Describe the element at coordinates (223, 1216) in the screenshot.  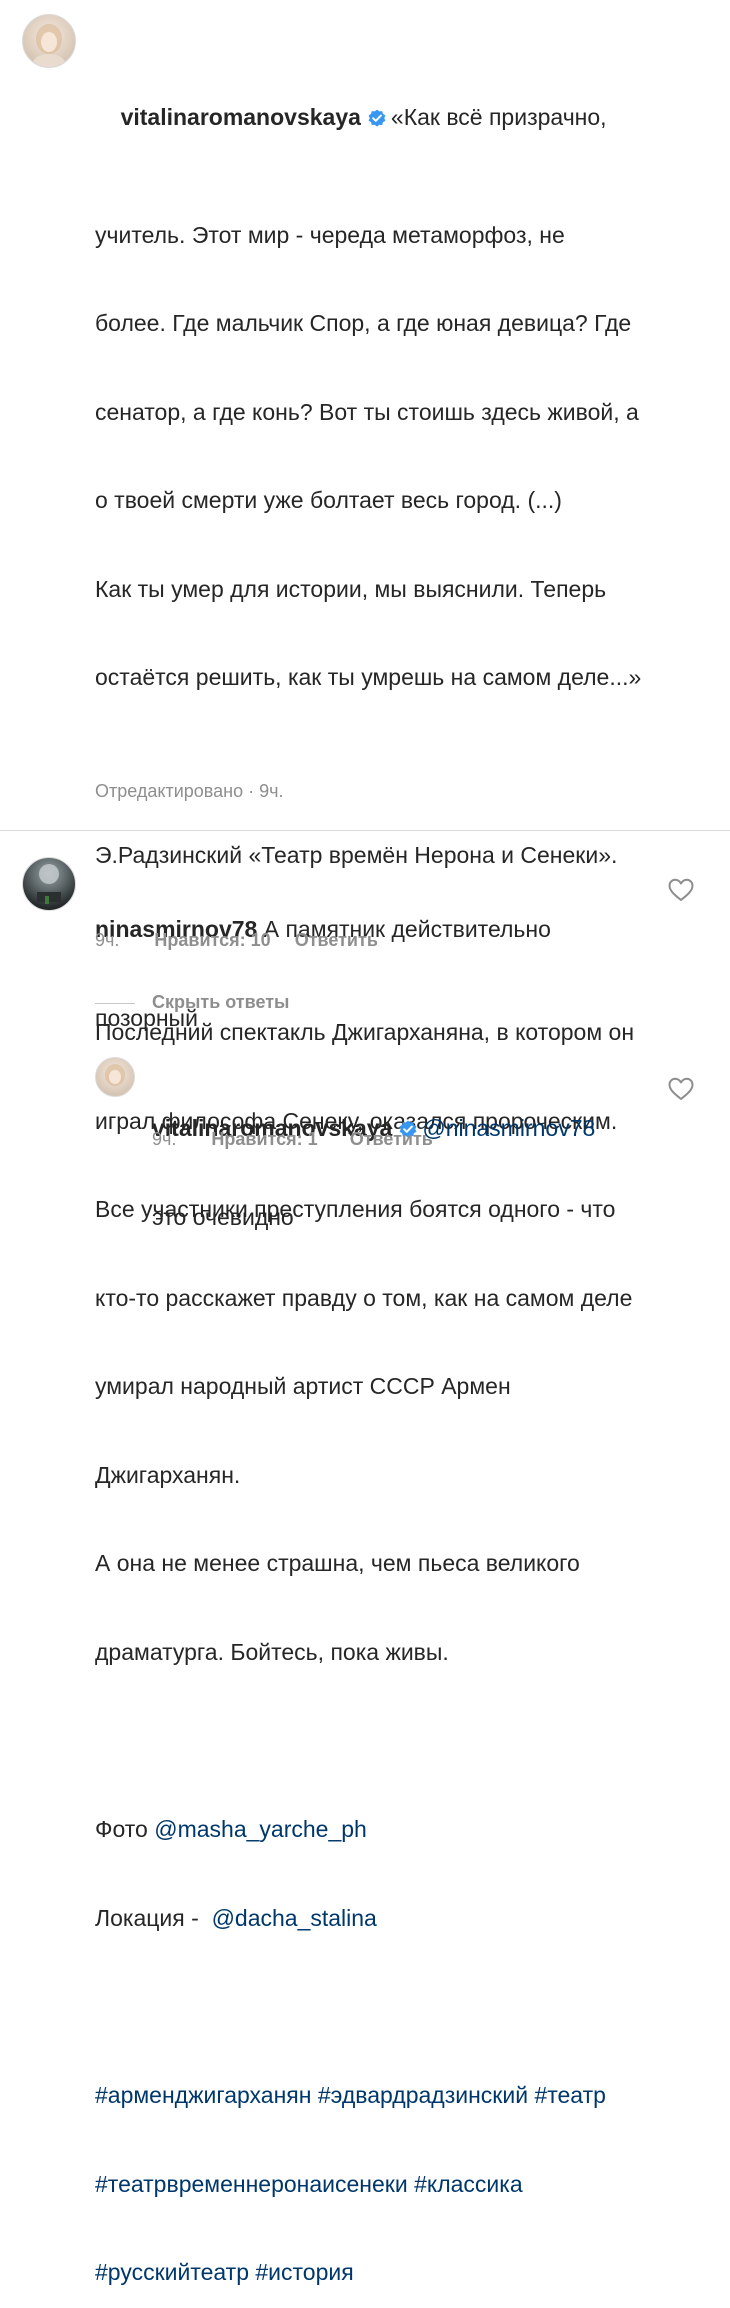
I see `reply-text-line: это очевидно` at that location.